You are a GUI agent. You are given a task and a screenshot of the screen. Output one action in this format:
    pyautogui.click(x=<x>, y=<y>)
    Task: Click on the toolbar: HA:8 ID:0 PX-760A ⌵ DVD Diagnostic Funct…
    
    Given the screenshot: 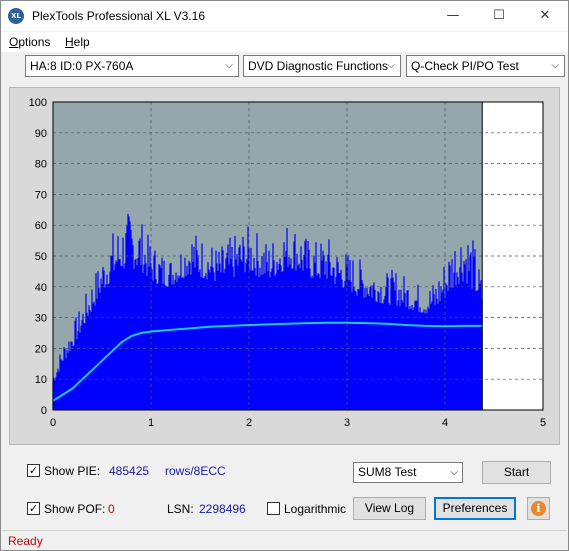 What is the action you would take?
    pyautogui.click(x=284, y=67)
    